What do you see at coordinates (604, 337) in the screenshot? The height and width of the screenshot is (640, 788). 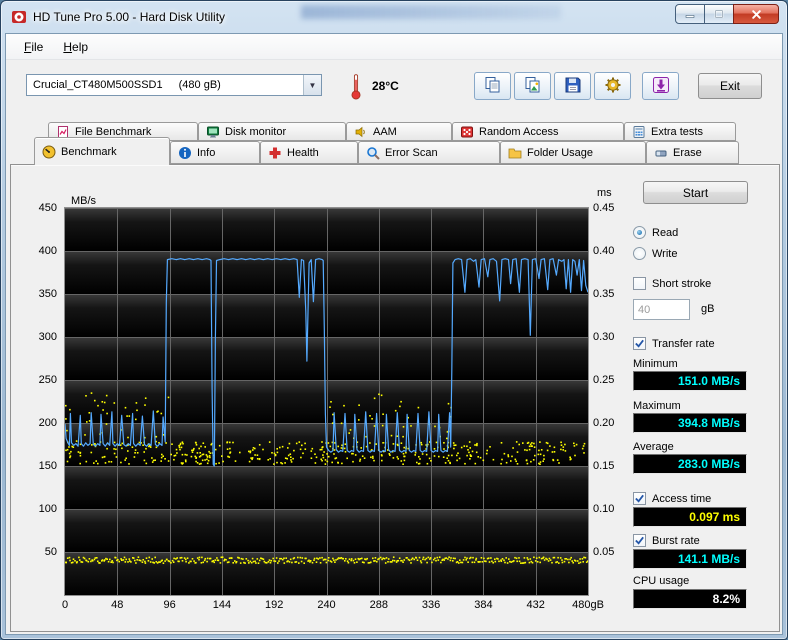 I see `y-right-tick: 0.30` at bounding box center [604, 337].